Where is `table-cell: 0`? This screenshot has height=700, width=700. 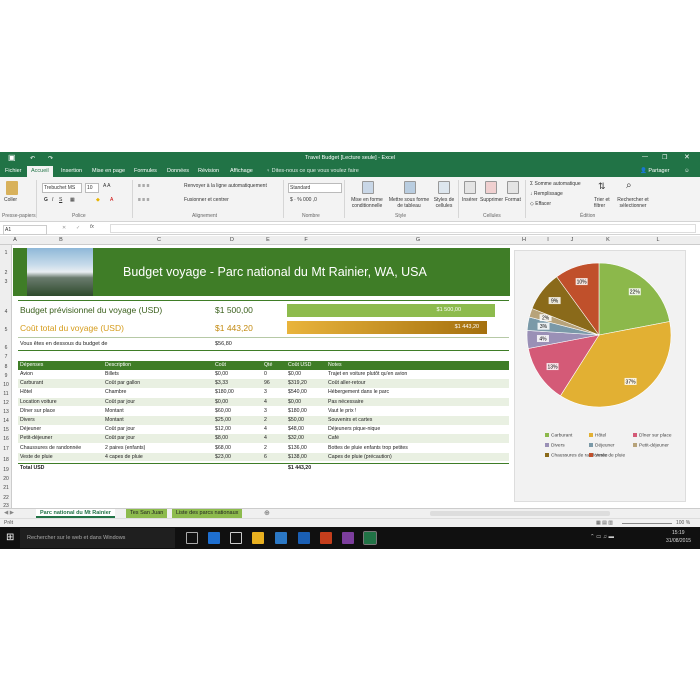
table-cell: 0 is located at coordinates (265, 374).